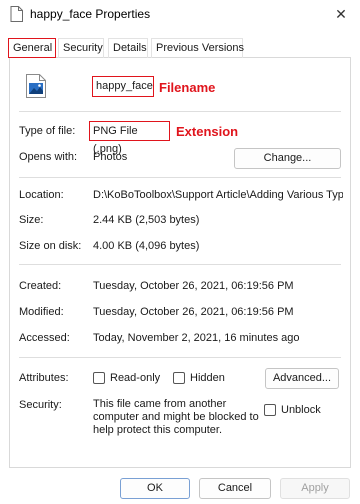 This screenshot has width=360, height=504. I want to click on created-label: Created:, so click(40, 286).